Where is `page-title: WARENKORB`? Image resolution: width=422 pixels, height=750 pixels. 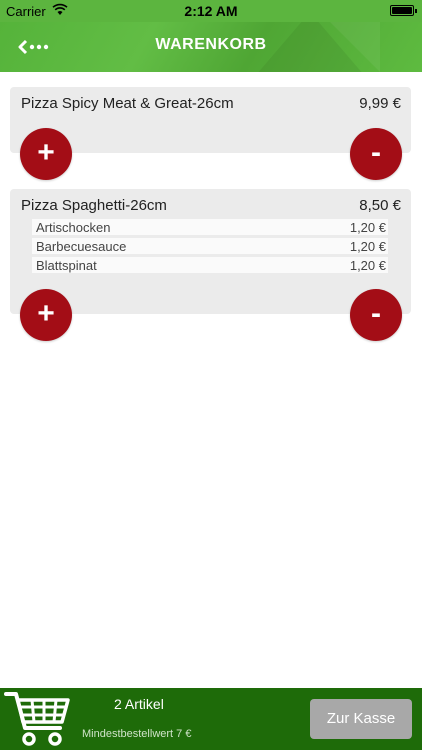
page-title: WARENKORB is located at coordinates (211, 44).